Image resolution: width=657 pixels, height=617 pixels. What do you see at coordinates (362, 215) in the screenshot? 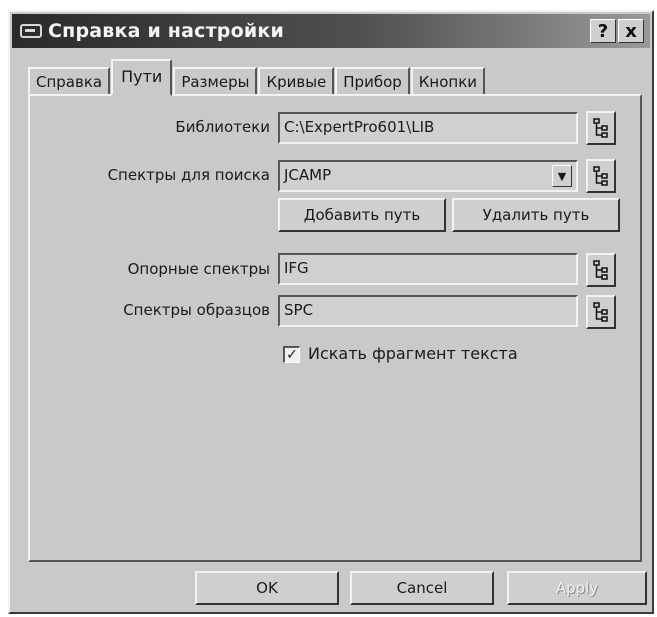
I see `add-path-button: Добавить путь` at bounding box center [362, 215].